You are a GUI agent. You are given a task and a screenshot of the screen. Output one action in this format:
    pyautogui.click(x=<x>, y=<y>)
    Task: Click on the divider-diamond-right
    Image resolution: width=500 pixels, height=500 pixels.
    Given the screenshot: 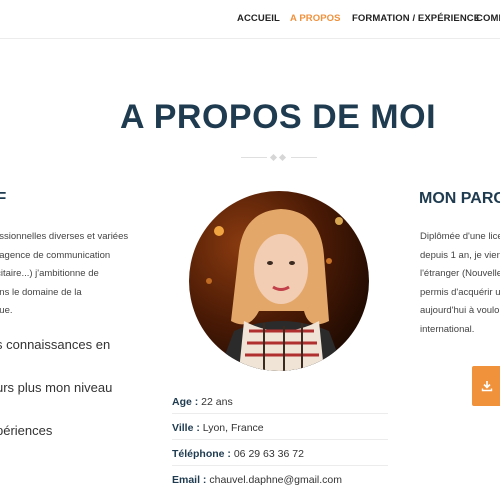 What is the action you would take?
    pyautogui.click(x=282, y=157)
    